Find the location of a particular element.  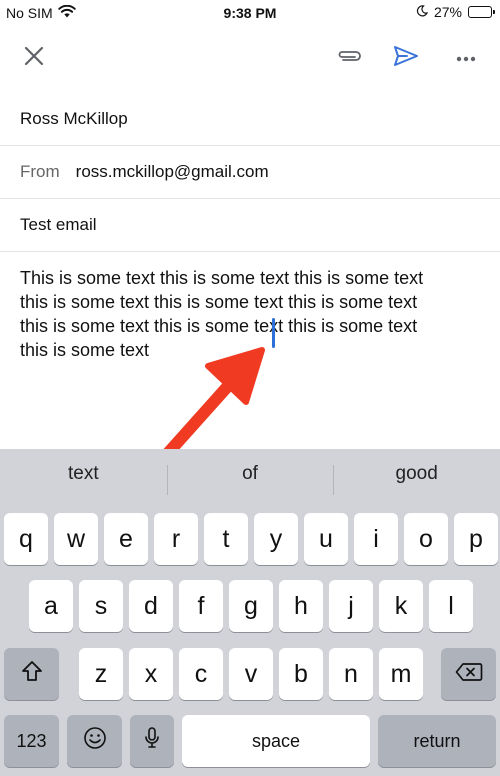

key-t: t is located at coordinates (226, 539).